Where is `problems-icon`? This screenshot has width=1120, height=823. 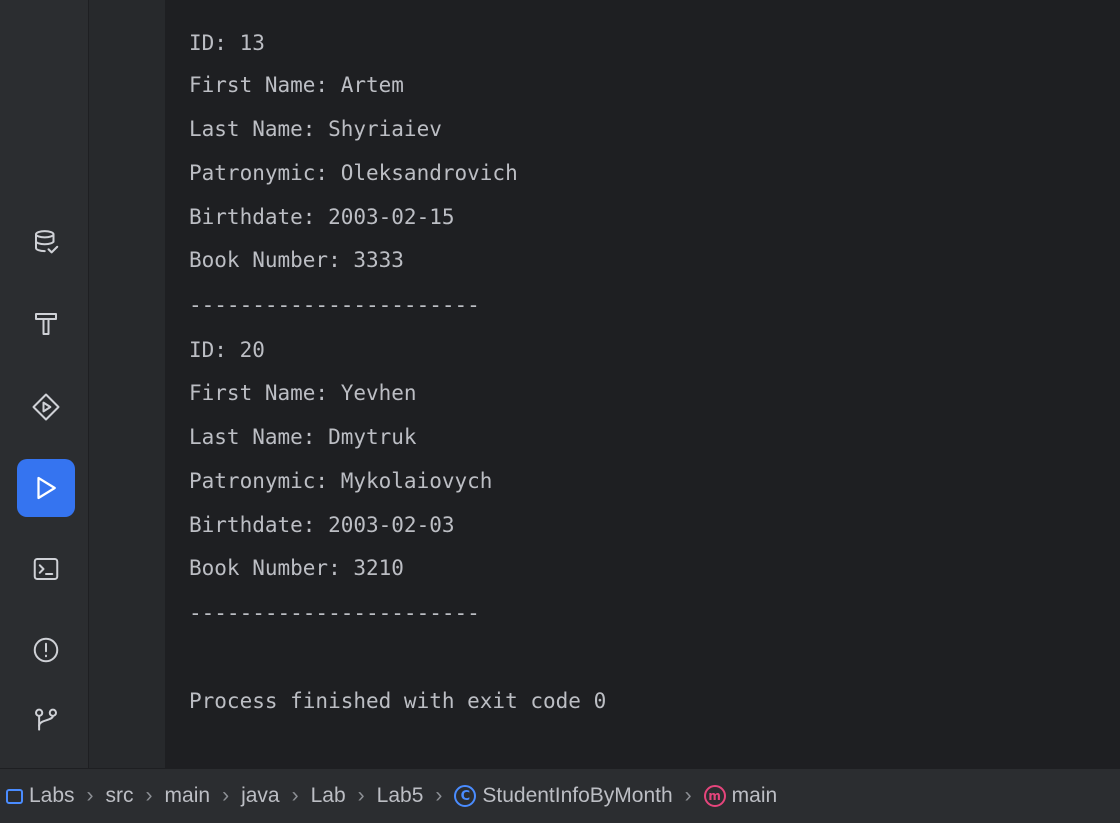 problems-icon is located at coordinates (46, 650).